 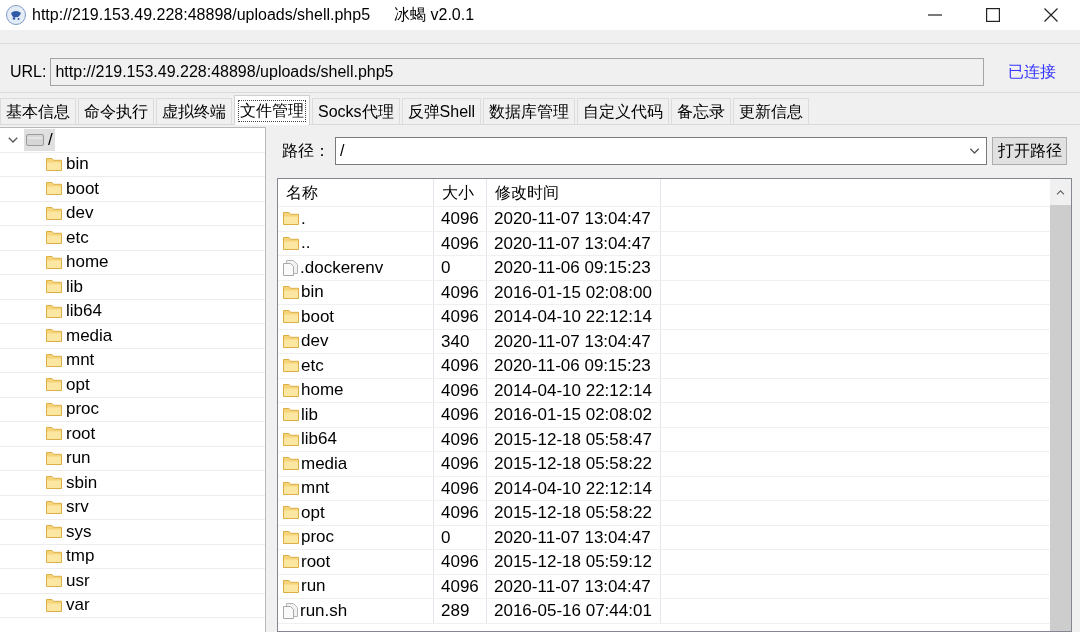 I want to click on file-name: dev, so click(x=315, y=341).